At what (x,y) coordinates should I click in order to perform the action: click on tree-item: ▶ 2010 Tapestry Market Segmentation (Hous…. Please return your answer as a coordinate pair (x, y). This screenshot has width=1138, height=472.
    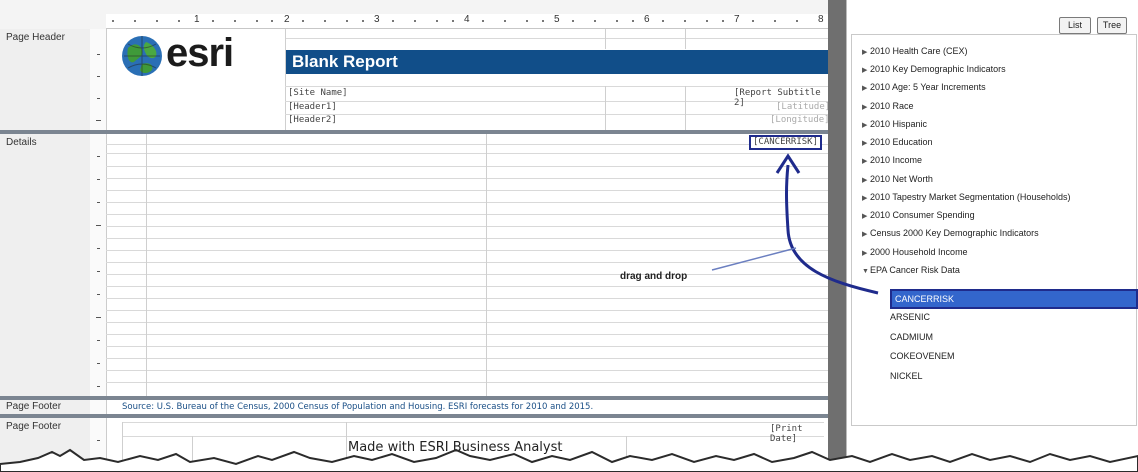
    Looking at the image, I should click on (966, 197).